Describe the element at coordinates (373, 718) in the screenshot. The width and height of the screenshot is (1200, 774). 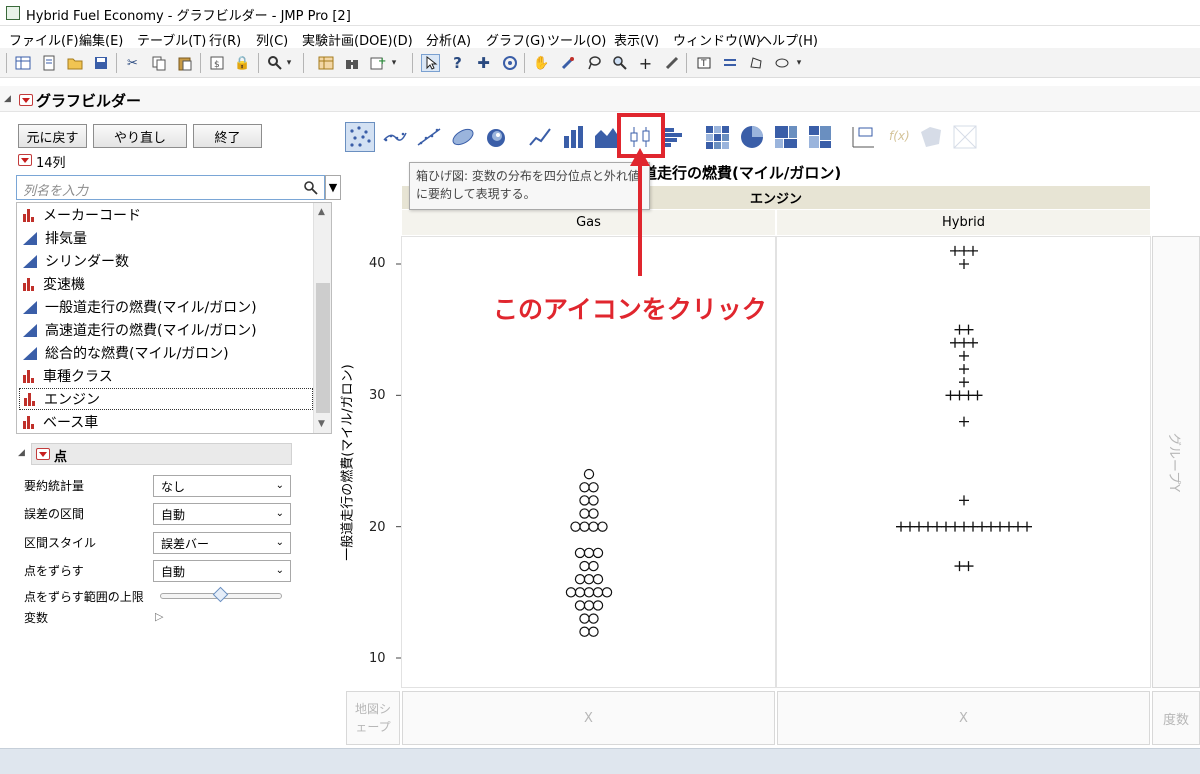
I see `map-shape-dropzone: 地図シェープ` at that location.